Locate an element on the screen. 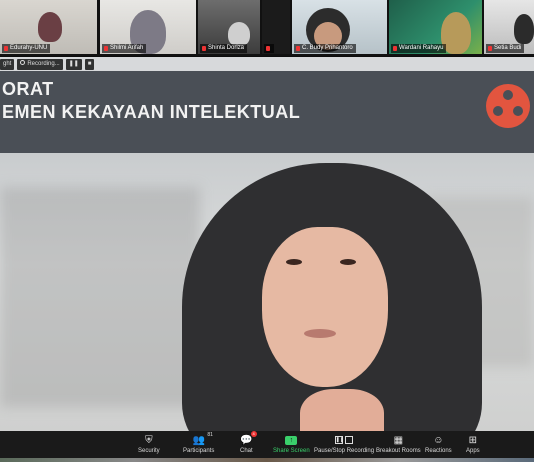 This screenshot has height=462, width=534. share-screen-button: ↑ Share Screen is located at coordinates (291, 444).